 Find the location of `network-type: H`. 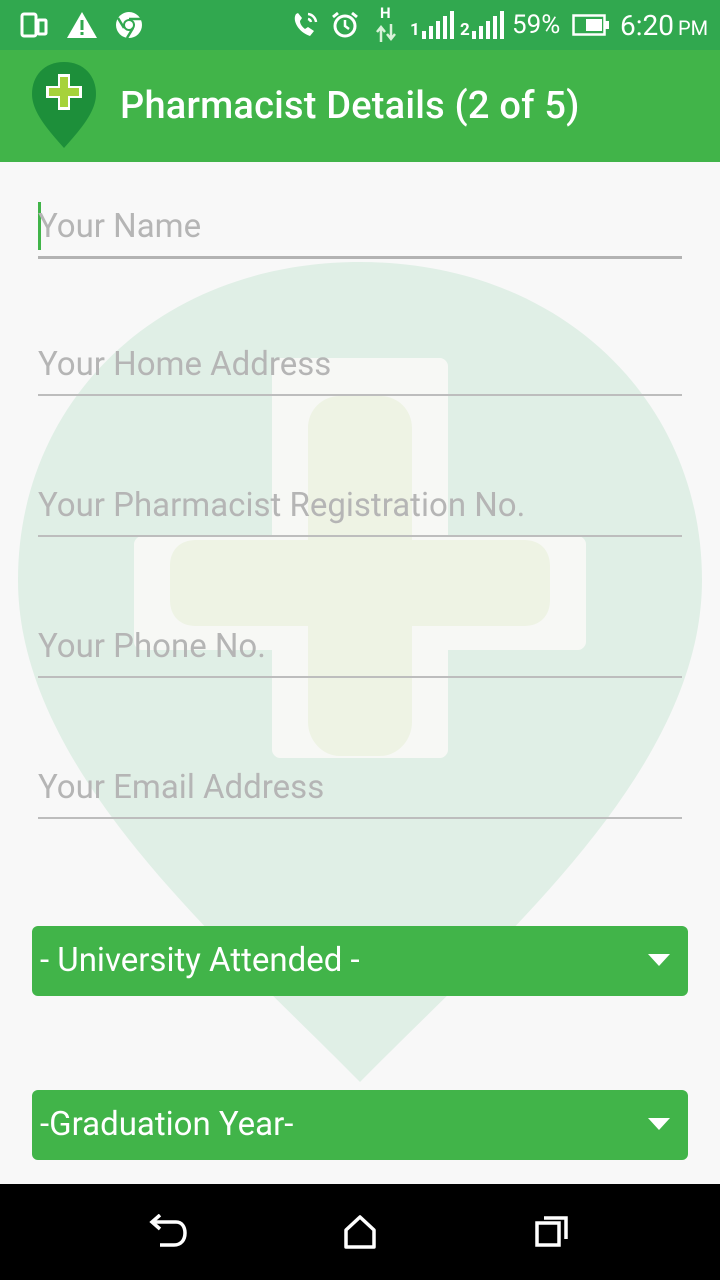

network-type: H is located at coordinates (385, 13).